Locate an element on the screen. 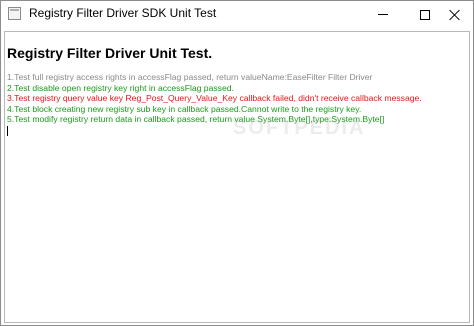  window-title: Registry Filter Driver SDK Unit Test is located at coordinates (123, 13).